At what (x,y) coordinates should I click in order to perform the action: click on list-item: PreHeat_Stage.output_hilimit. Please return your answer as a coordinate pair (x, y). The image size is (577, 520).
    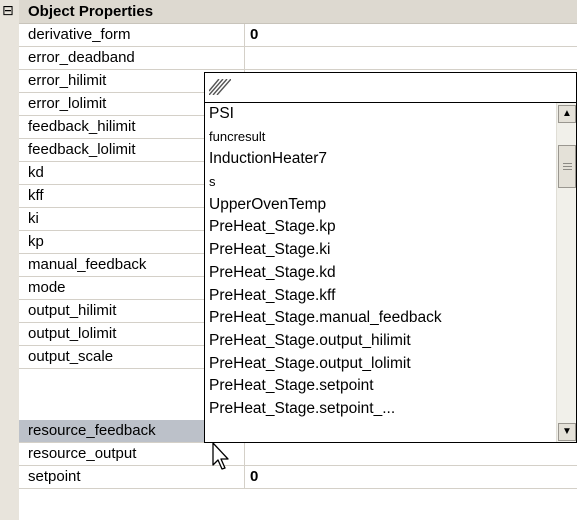
    Looking at the image, I should click on (381, 341).